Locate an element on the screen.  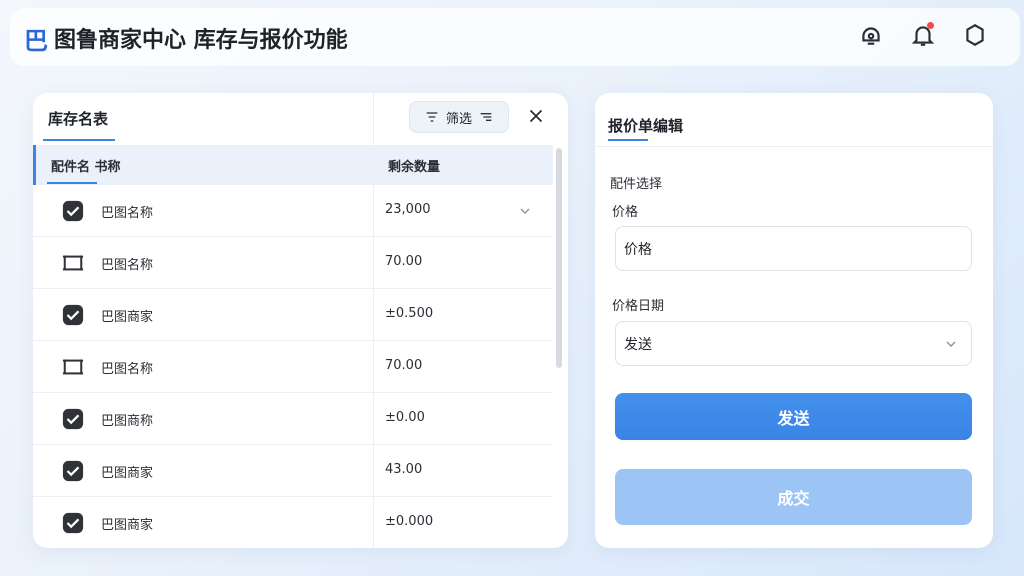
row-quantity: ±0.000 is located at coordinates (409, 521).